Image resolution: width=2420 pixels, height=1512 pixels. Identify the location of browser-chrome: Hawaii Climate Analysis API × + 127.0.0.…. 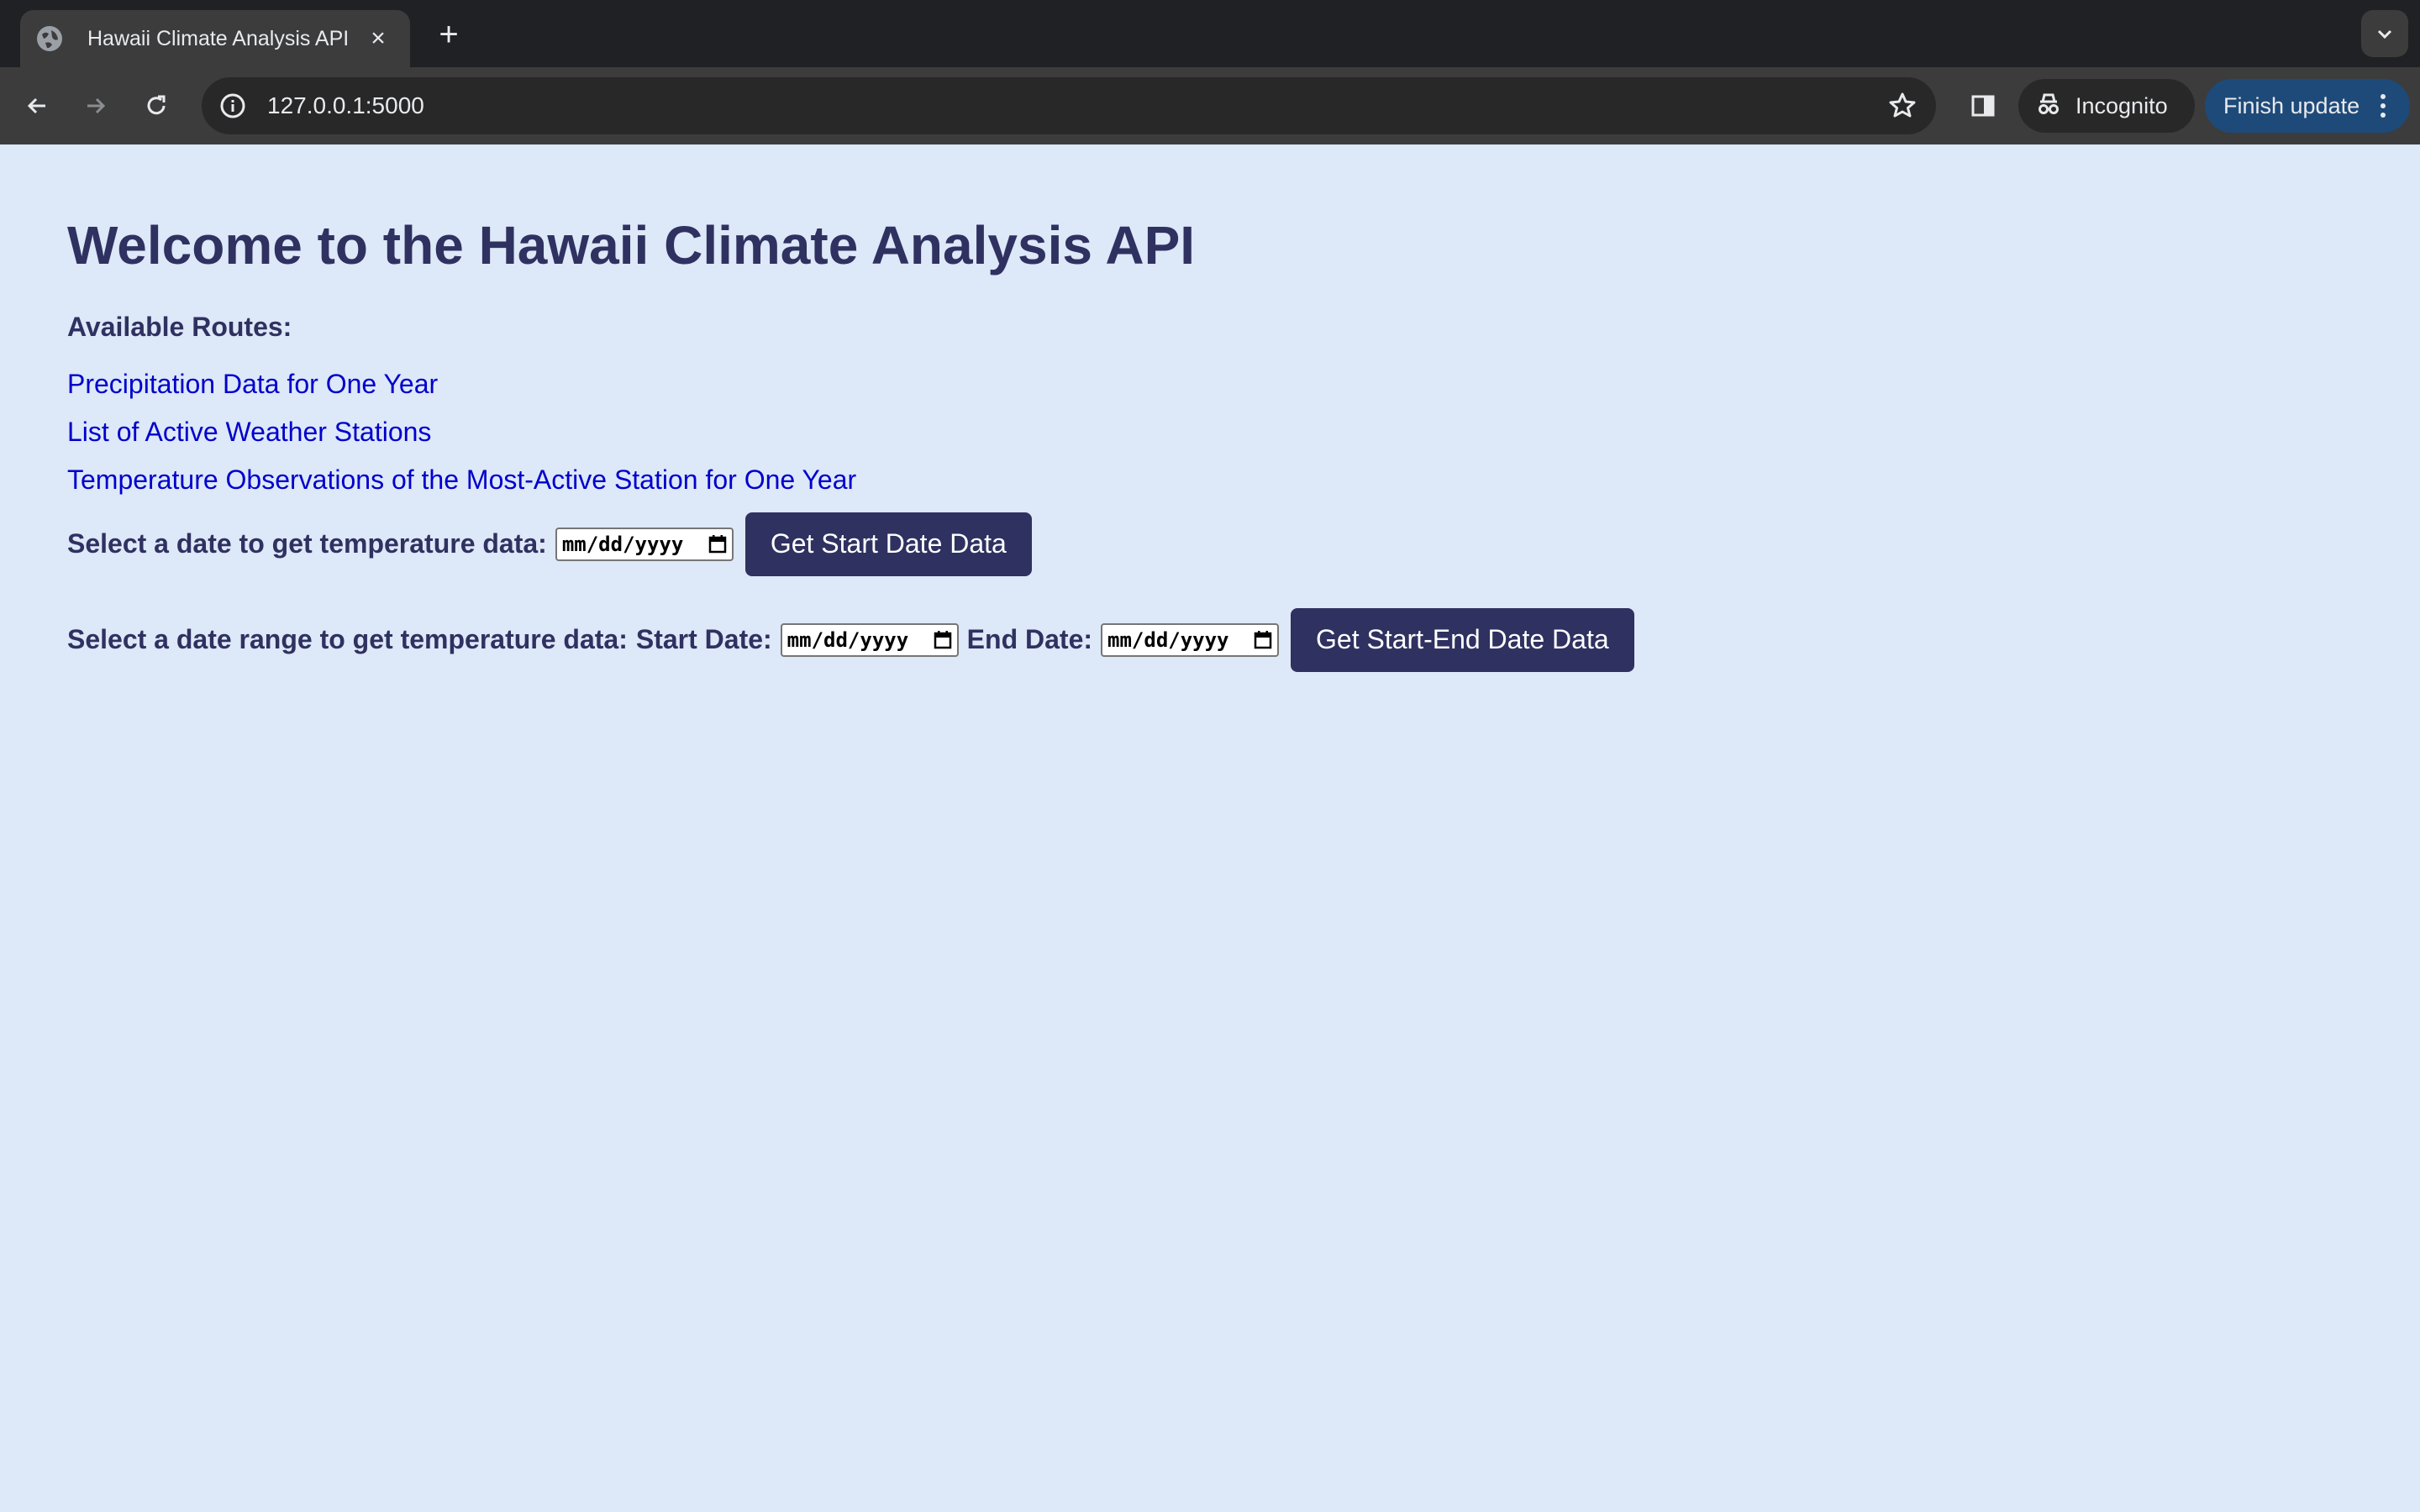
(1210, 72).